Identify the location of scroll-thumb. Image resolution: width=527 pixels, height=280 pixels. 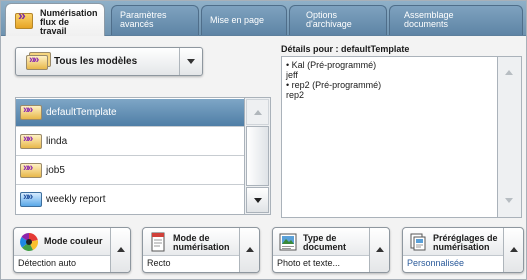
(257, 156).